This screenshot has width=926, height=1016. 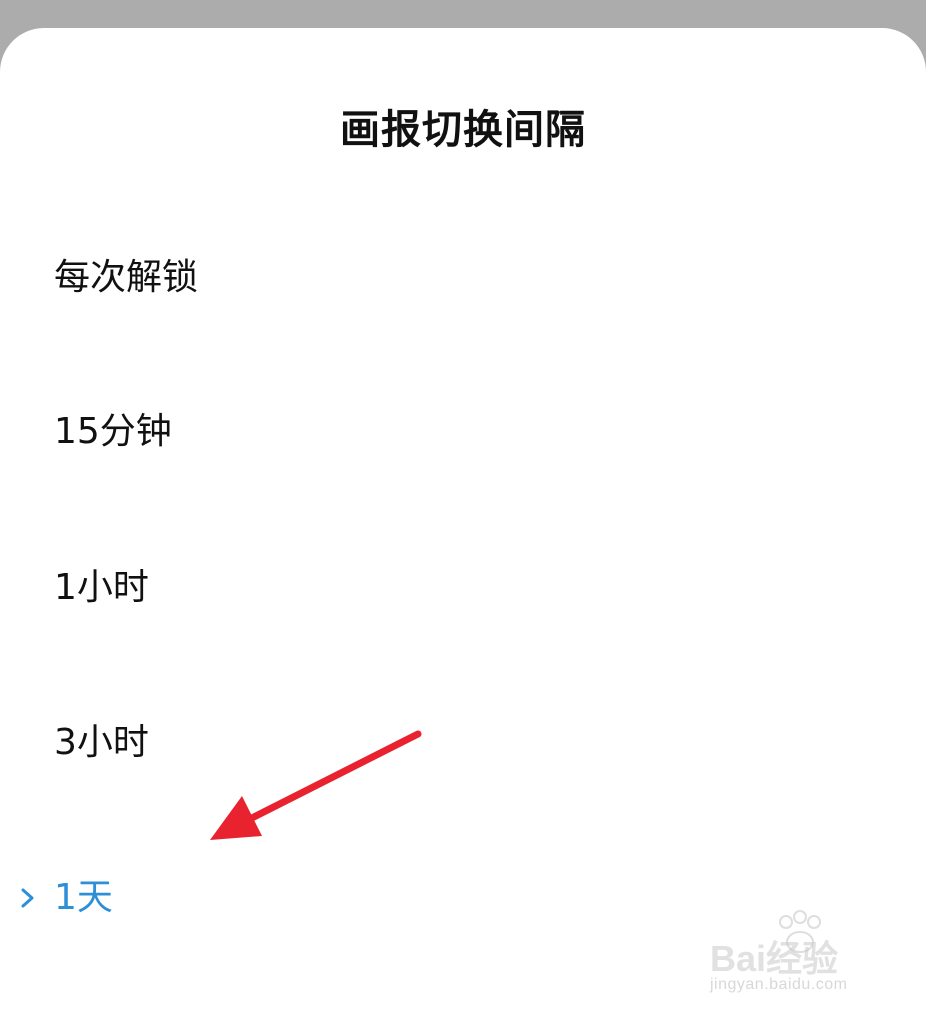 What do you see at coordinates (463, 588) in the screenshot?
I see `option-1-hour: 1小时` at bounding box center [463, 588].